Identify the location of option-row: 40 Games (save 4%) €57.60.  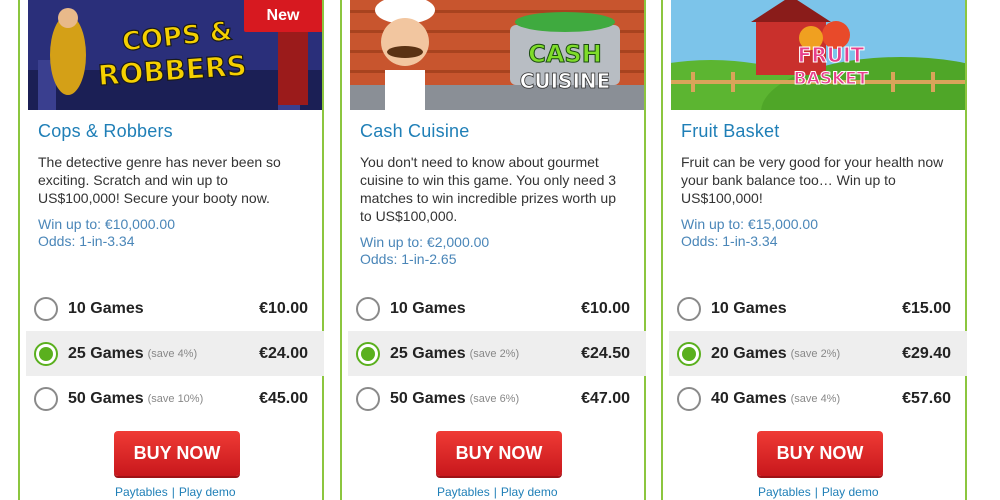
(818, 398).